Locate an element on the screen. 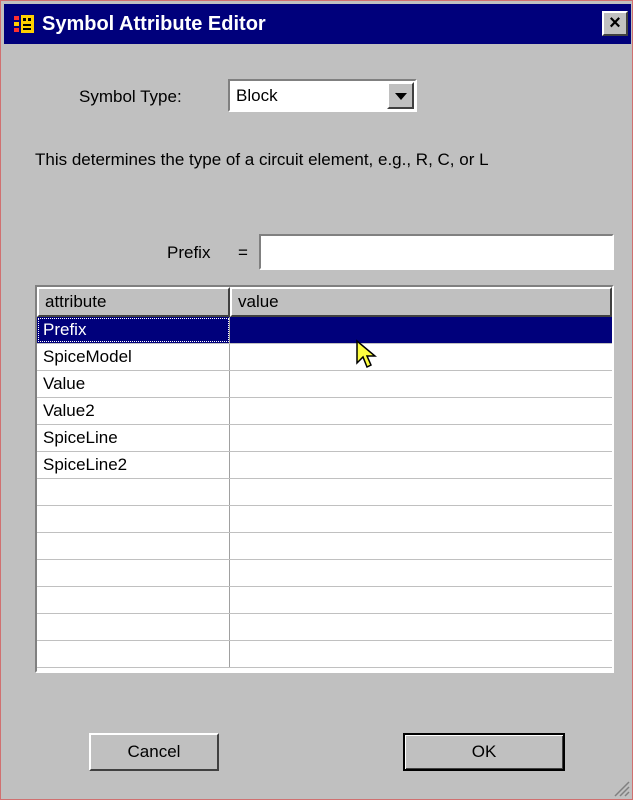 The image size is (633, 800). resize-grip-icon is located at coordinates (621, 788).